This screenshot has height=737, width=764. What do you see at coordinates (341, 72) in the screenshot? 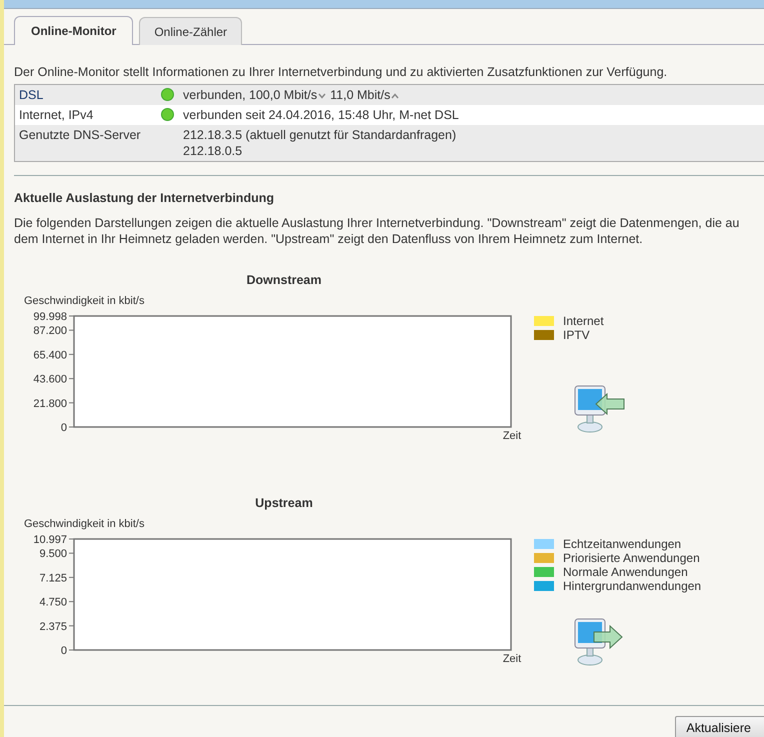
I see `intro-text: Der Online-Monitor stellt Informationen zu Ihrer Internetverbindung und zu aktivierten Zusatzfunktionen zur Verfügung.` at bounding box center [341, 72].